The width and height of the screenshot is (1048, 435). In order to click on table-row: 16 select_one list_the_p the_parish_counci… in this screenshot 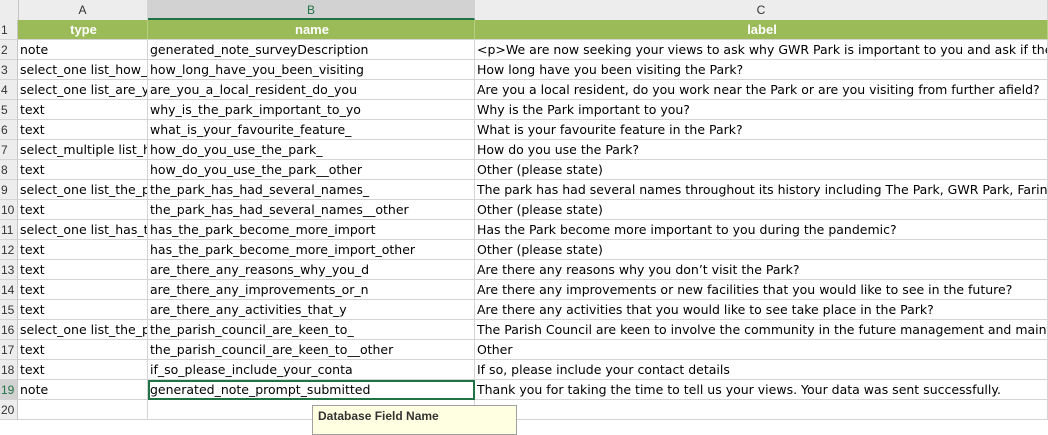, I will do `click(524, 330)`.